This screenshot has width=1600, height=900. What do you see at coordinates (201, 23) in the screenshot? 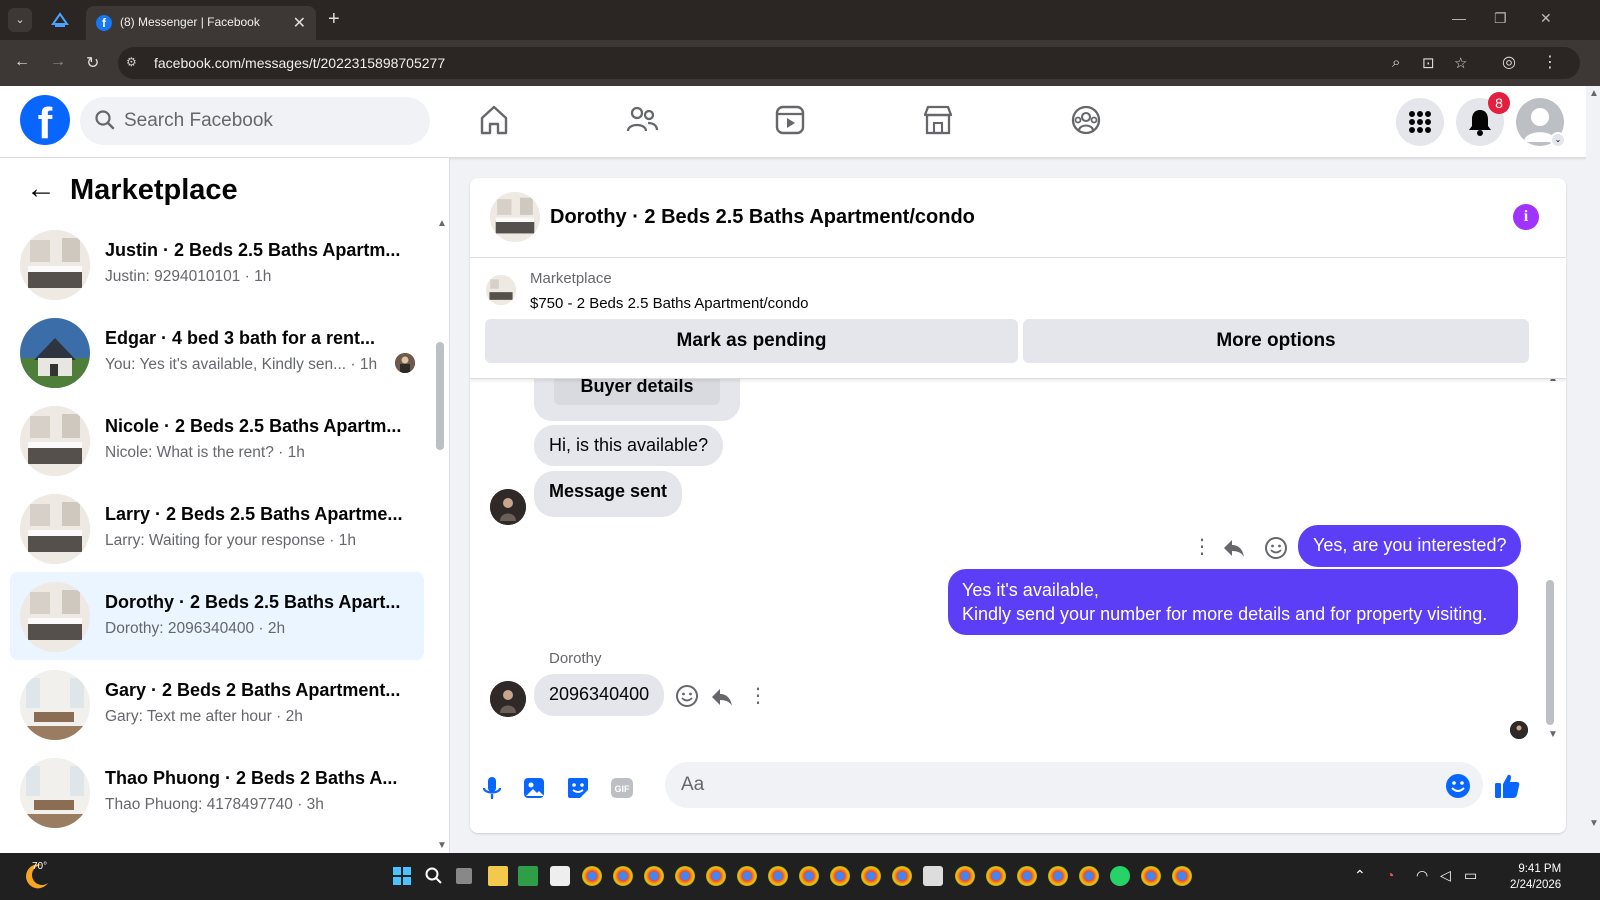
I see `browser-tab: f (8) Messenger | Facebook ✕` at bounding box center [201, 23].